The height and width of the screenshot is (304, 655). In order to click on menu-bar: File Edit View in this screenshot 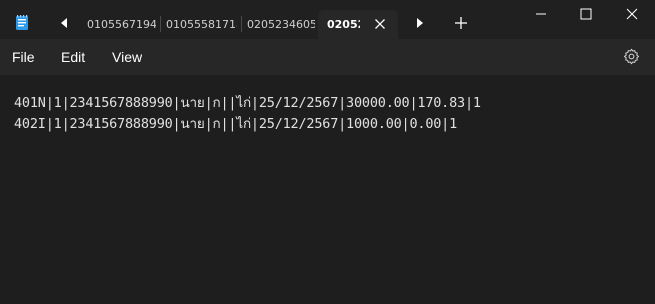, I will do `click(327, 57)`.